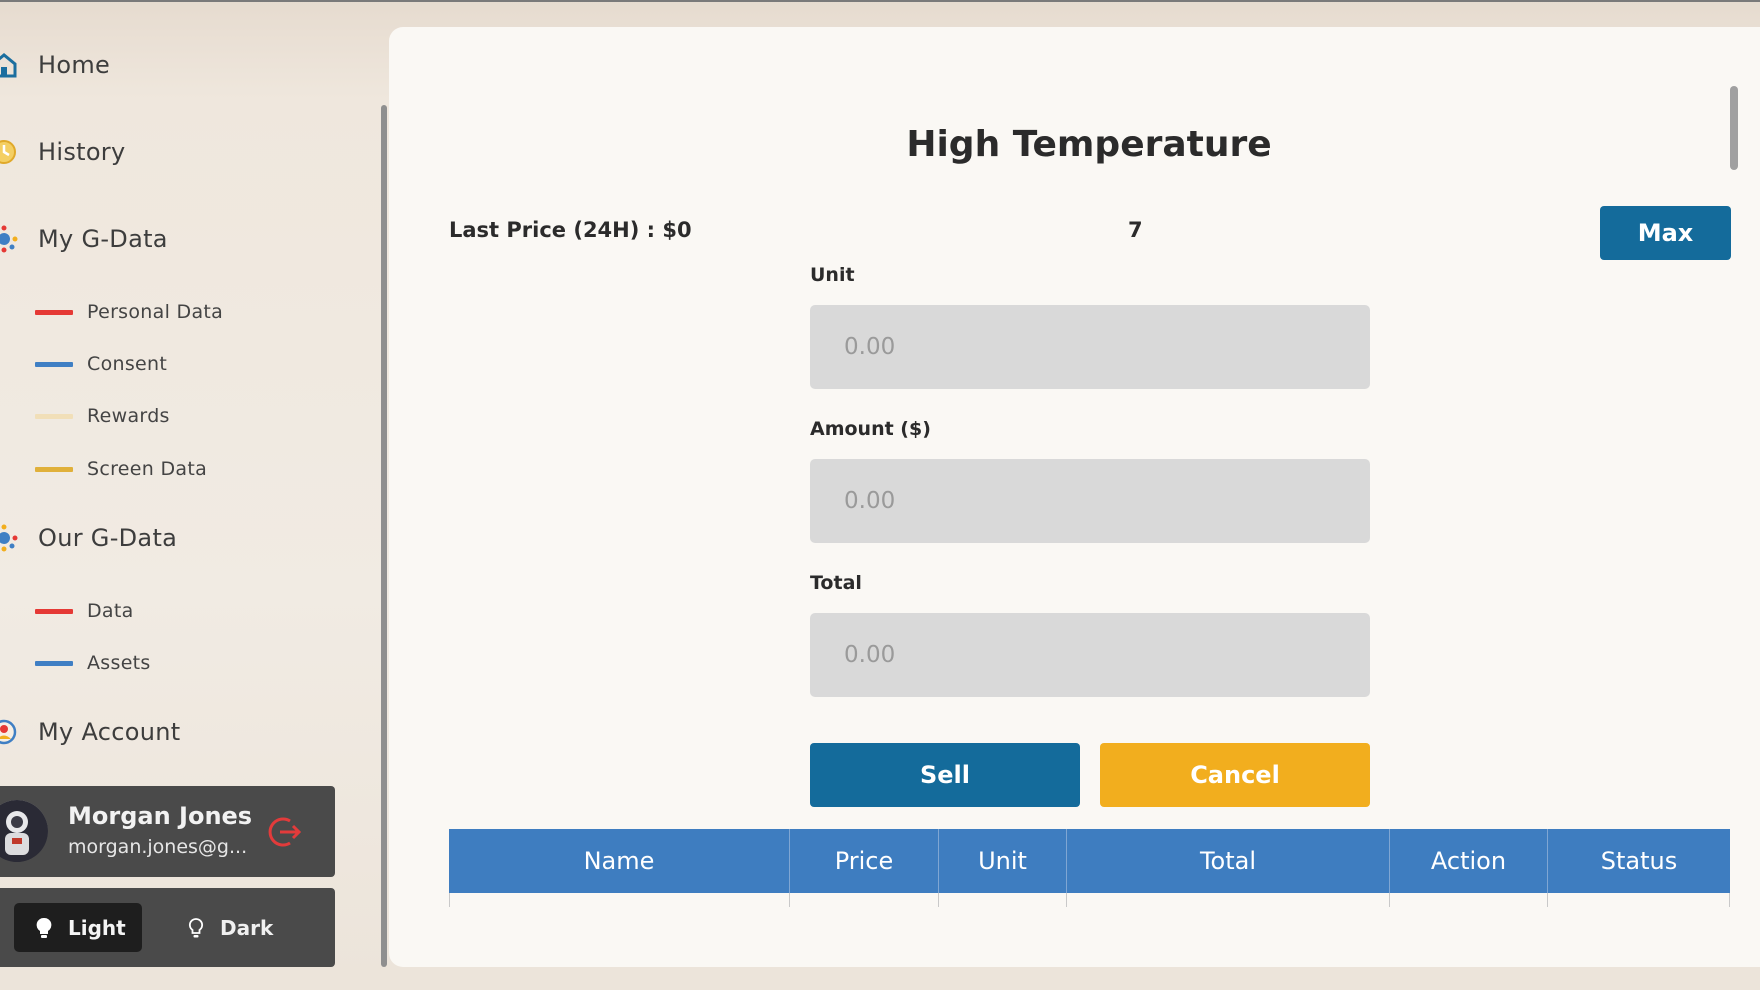 Image resolution: width=1760 pixels, height=990 pixels. What do you see at coordinates (870, 429) in the screenshot?
I see `amount-label: Amount ($)` at bounding box center [870, 429].